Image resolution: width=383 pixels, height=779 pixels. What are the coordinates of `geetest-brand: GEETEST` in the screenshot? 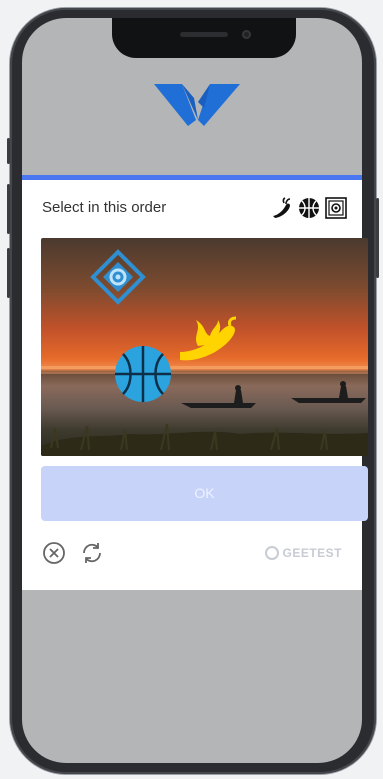 It's located at (303, 553).